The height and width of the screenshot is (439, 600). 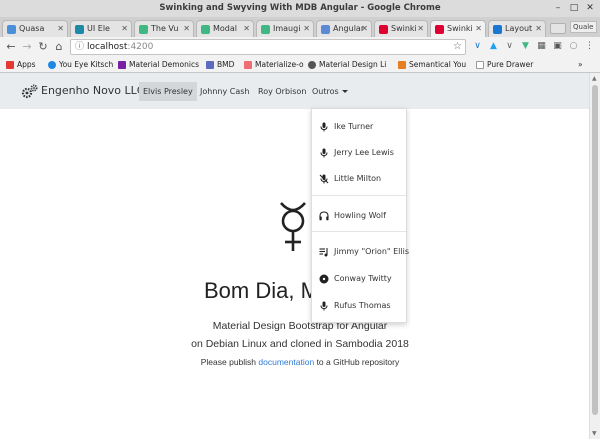 I want to click on bookmark-semantical-you: Semantical You, so click(x=432, y=65).